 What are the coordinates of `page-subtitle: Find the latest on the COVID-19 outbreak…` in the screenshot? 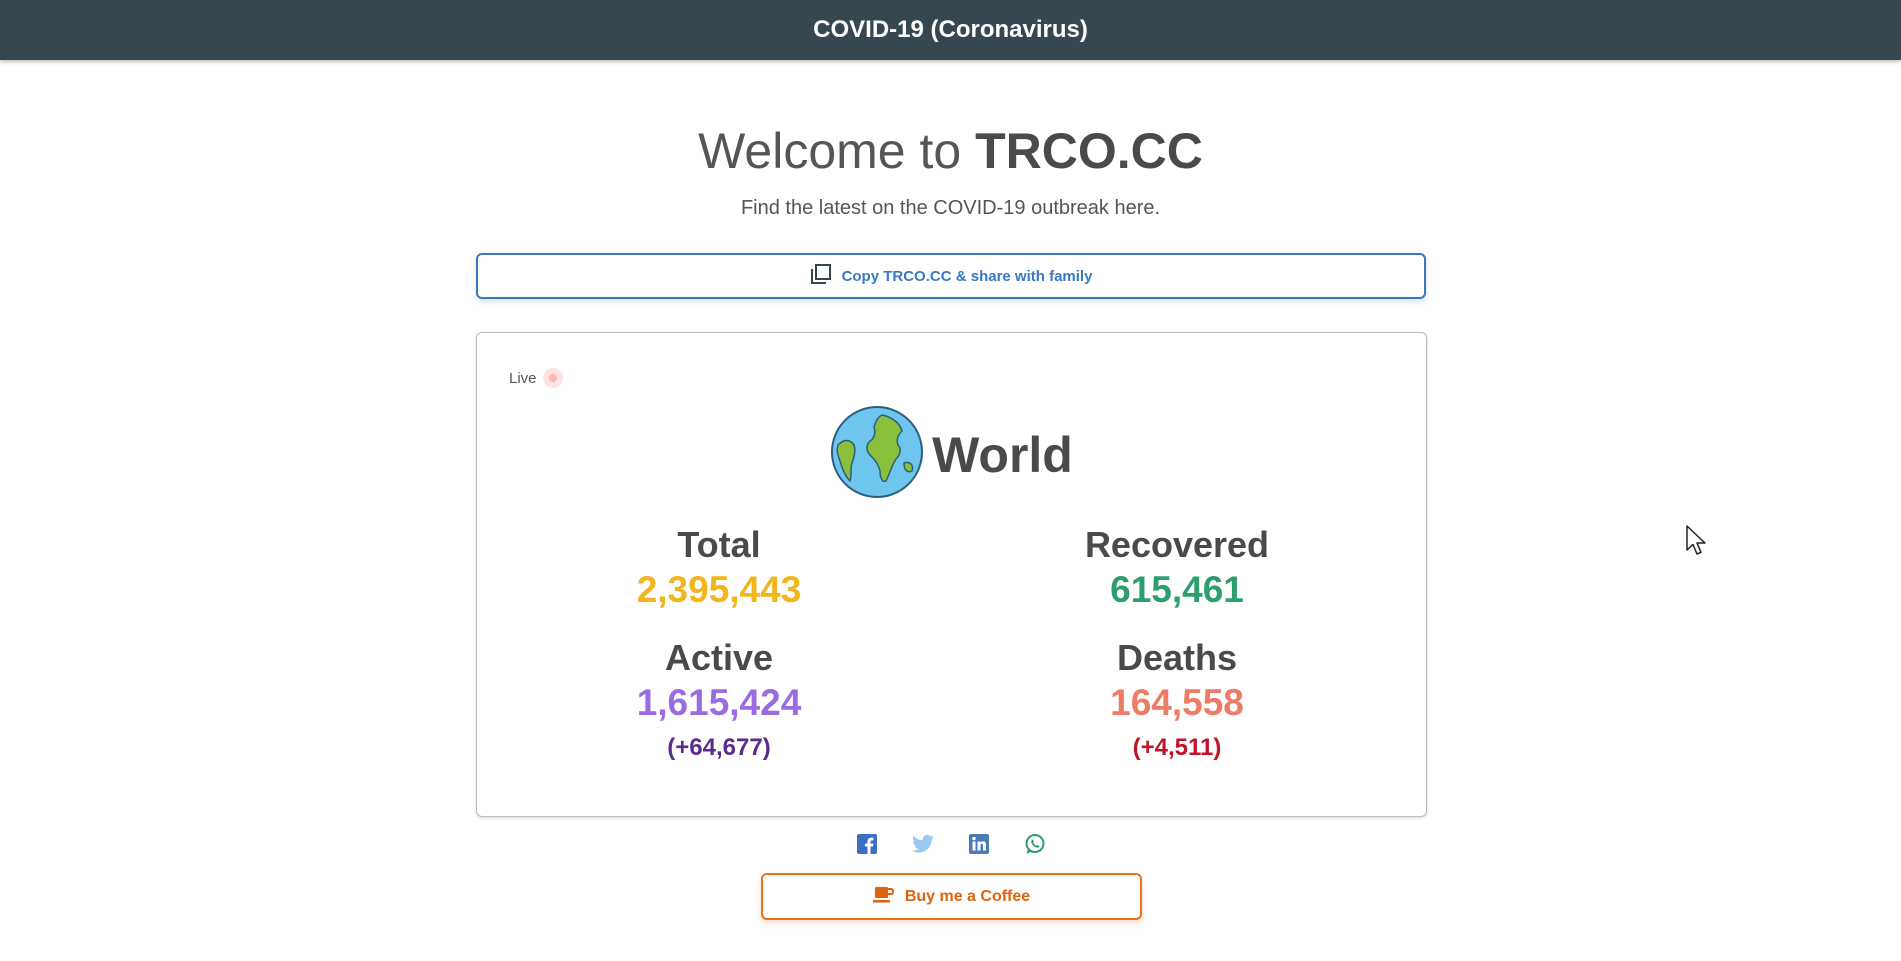 It's located at (950, 208).